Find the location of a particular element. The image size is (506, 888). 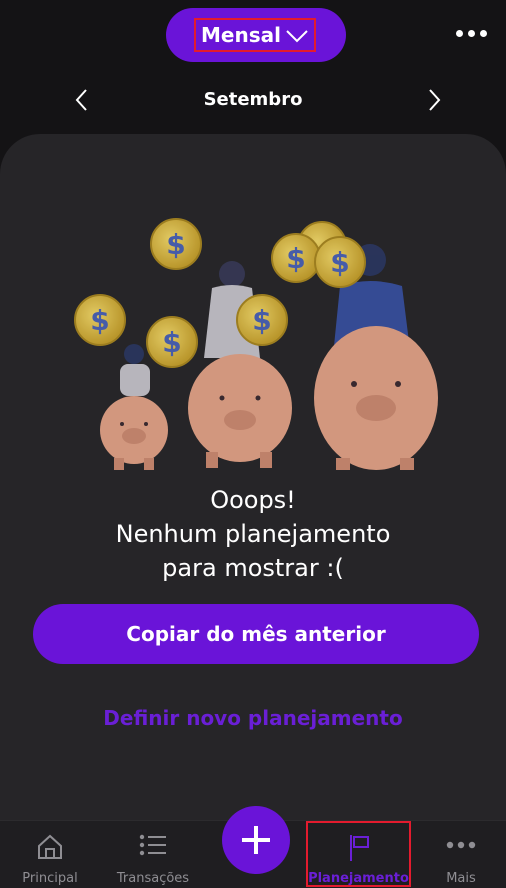

nav-label-principal: Principal is located at coordinates (50, 878).